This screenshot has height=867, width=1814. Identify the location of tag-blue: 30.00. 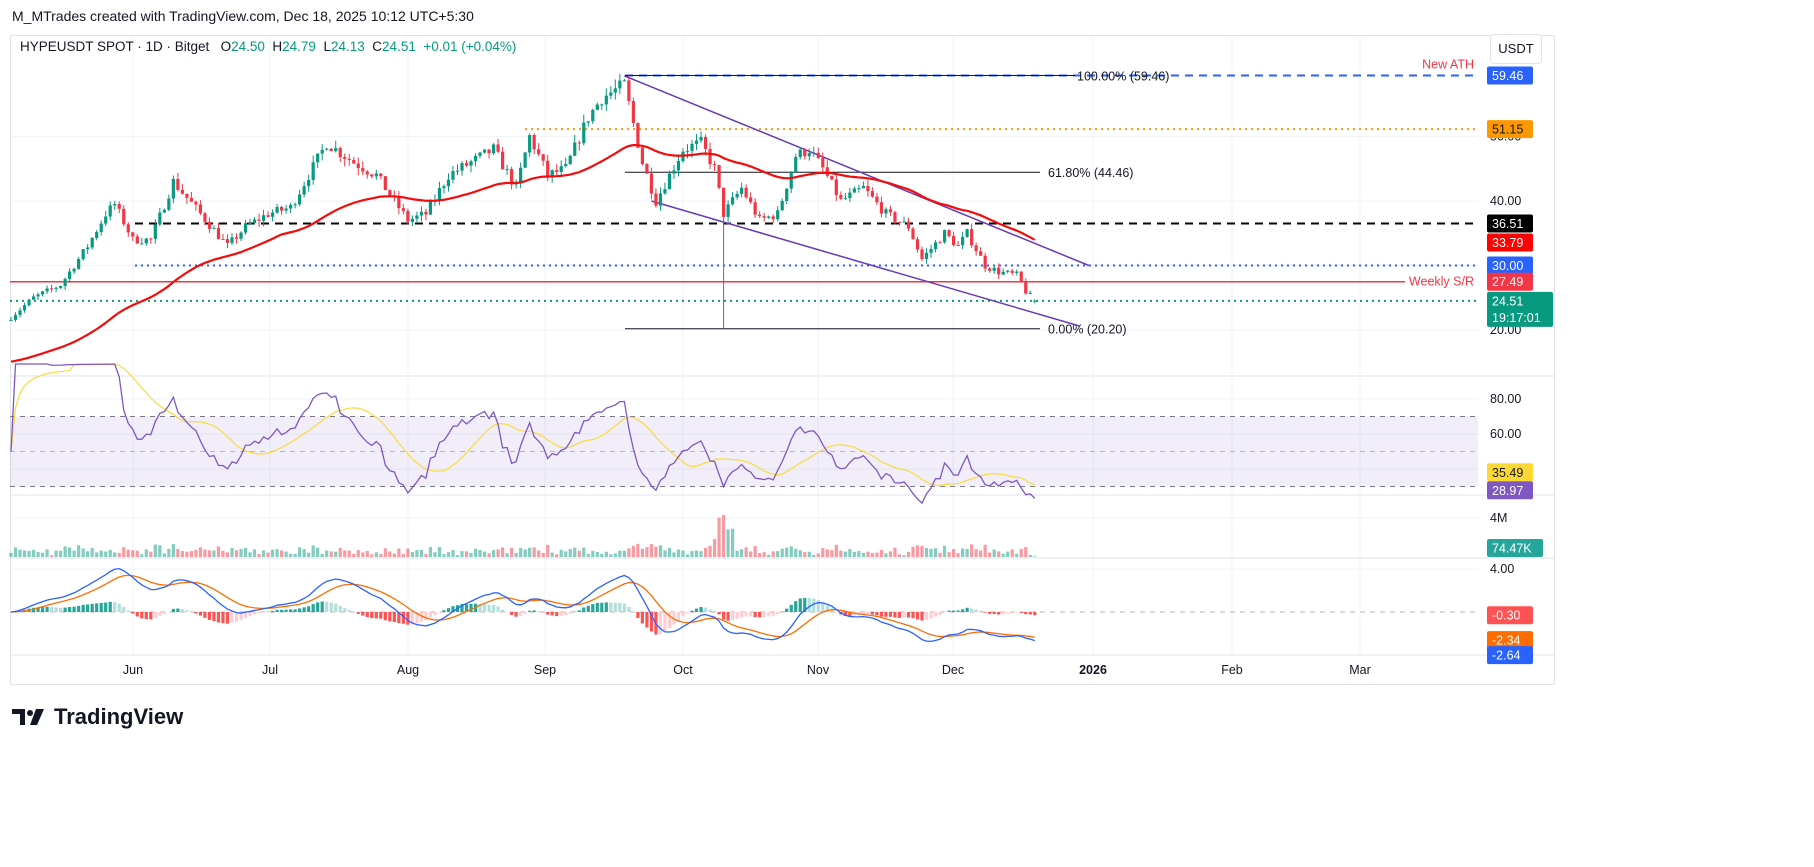
(1510, 265).